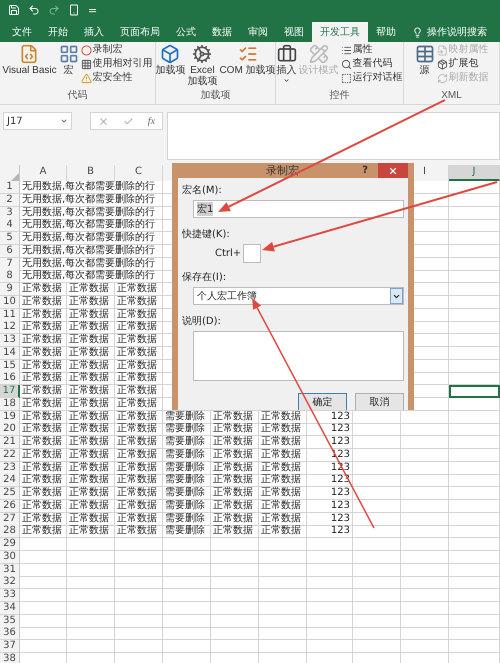  Describe the element at coordinates (10, 366) in the screenshot. I see `row-header: 15` at that location.